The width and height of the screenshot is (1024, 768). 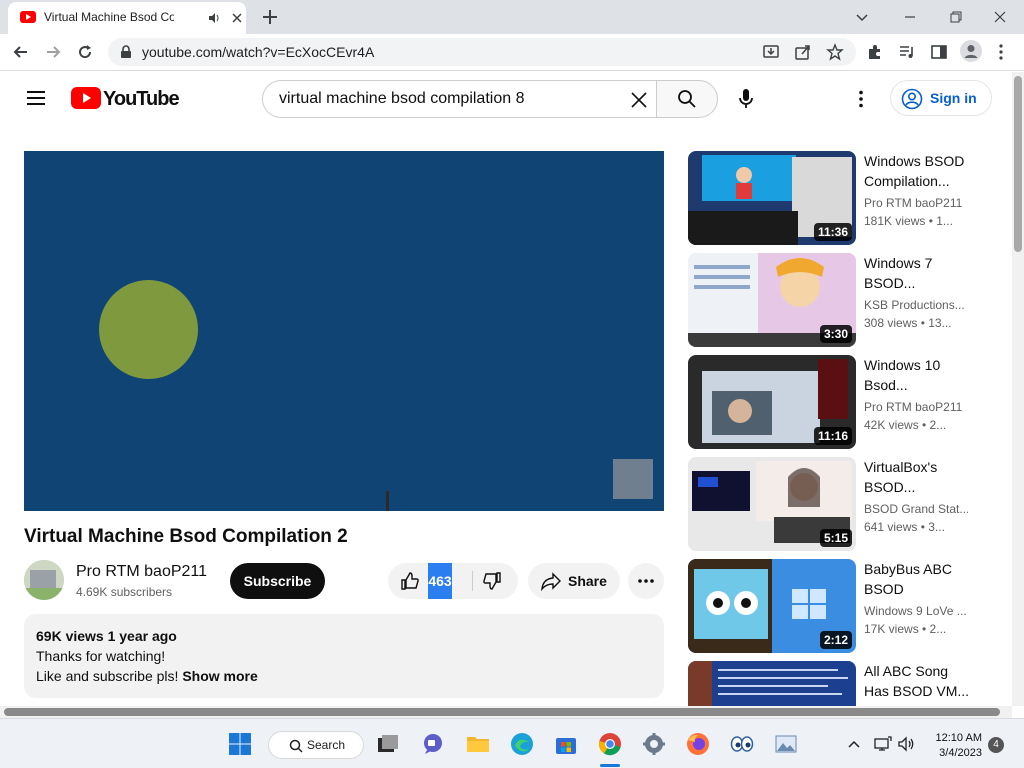 What do you see at coordinates (772, 683) in the screenshot?
I see `recommendation-thumbnail` at bounding box center [772, 683].